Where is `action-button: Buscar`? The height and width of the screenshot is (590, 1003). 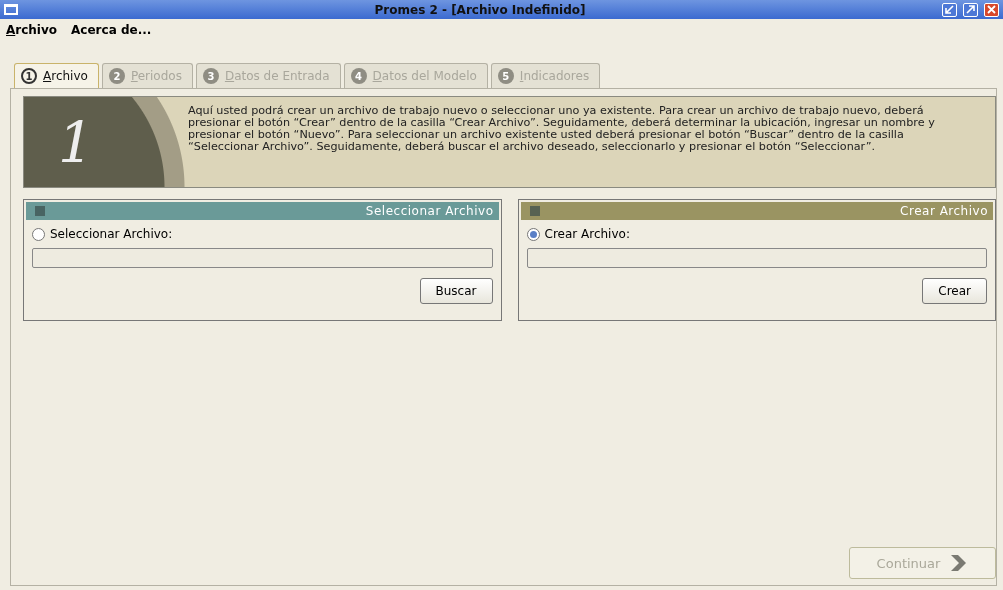 action-button: Buscar is located at coordinates (456, 291).